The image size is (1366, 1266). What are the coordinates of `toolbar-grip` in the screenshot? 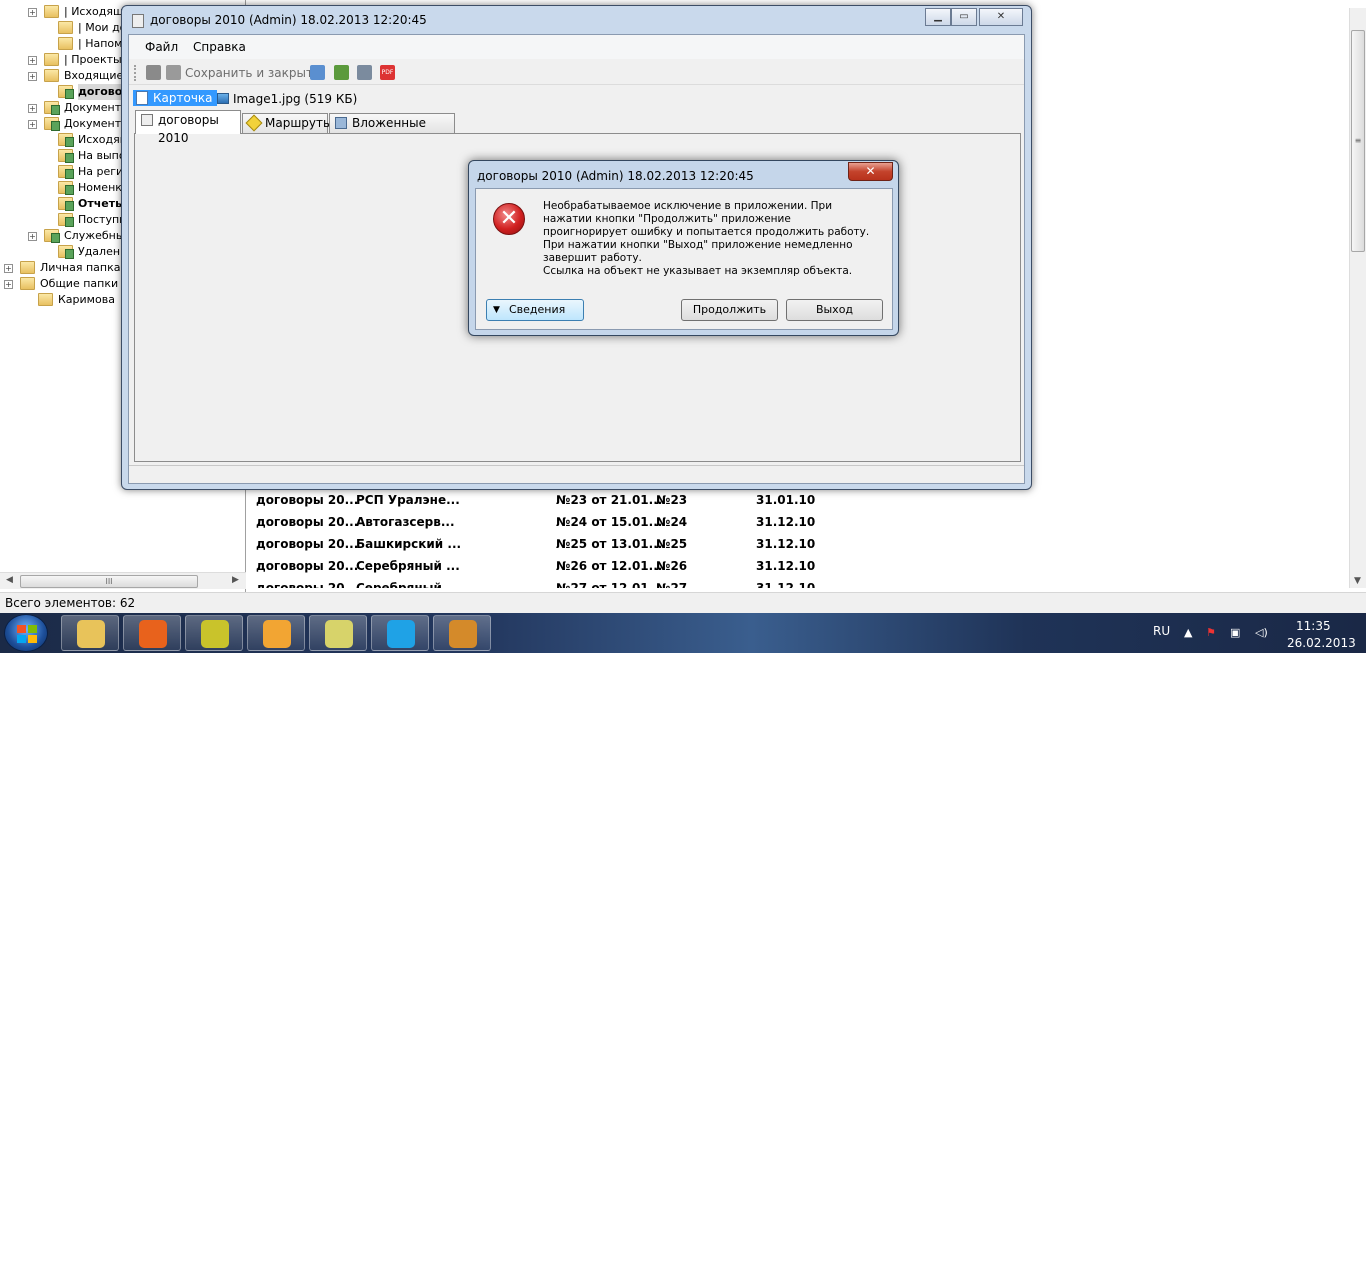 It's located at (135, 73).